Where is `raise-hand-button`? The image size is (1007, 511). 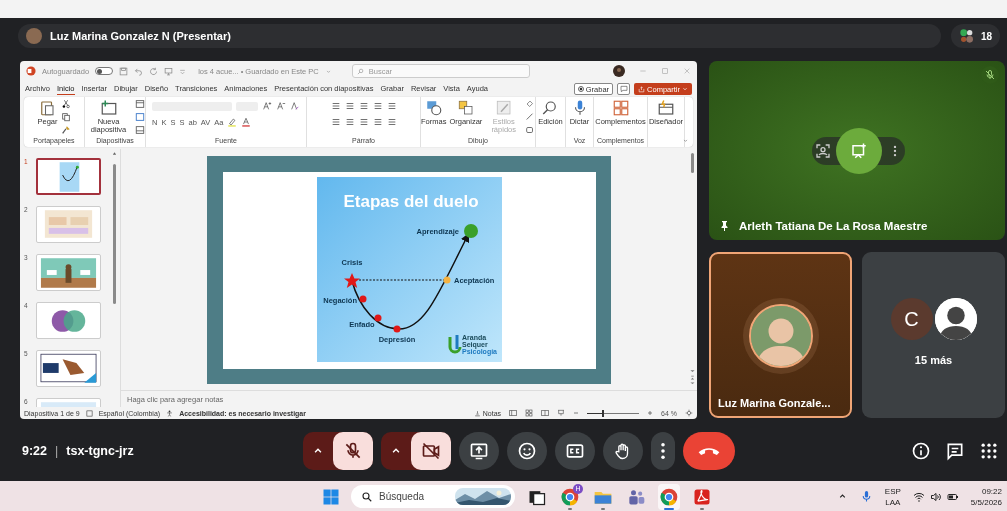 raise-hand-button is located at coordinates (623, 450).